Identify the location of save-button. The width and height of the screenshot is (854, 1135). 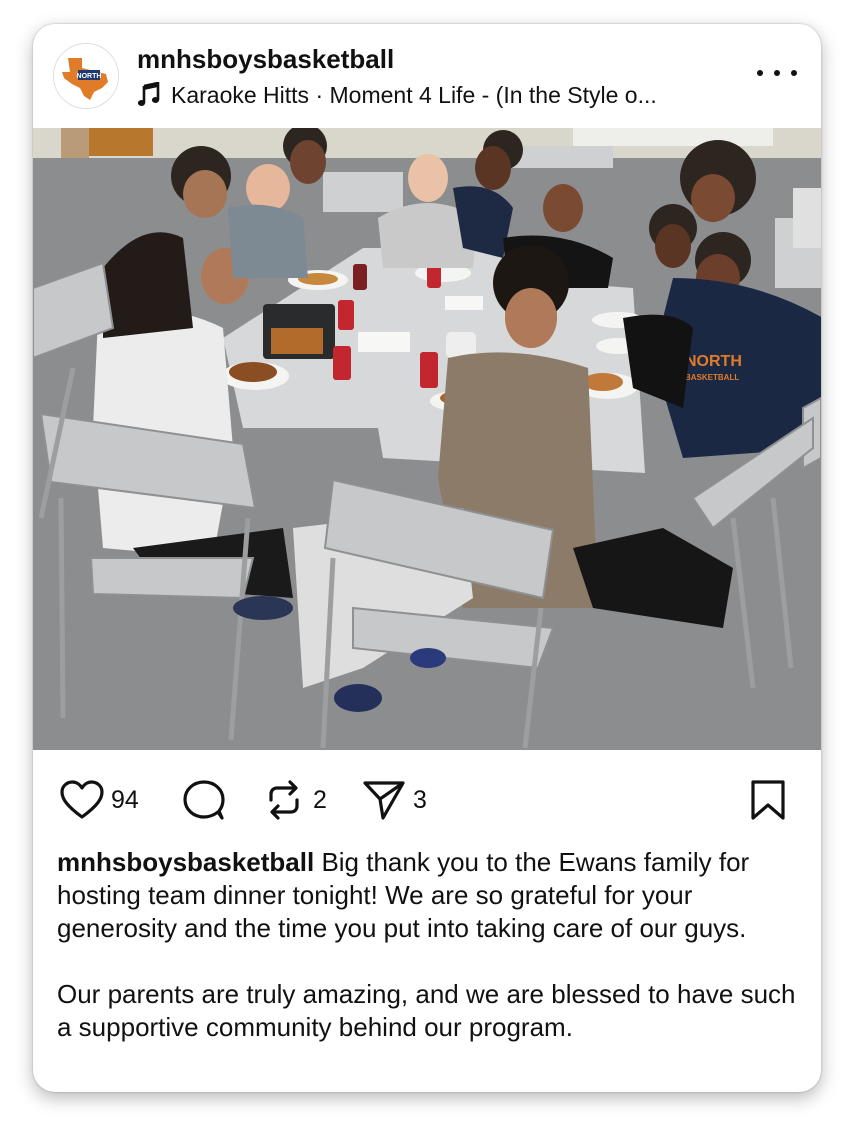
(768, 800).